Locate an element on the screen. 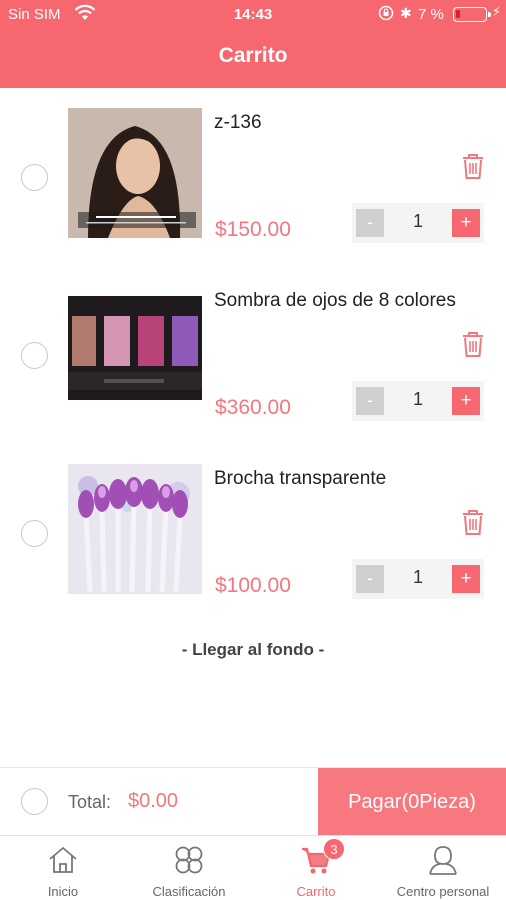 This screenshot has width=506, height=900. product-name: Sombra de ojos de 8 colores is located at coordinates (335, 301).